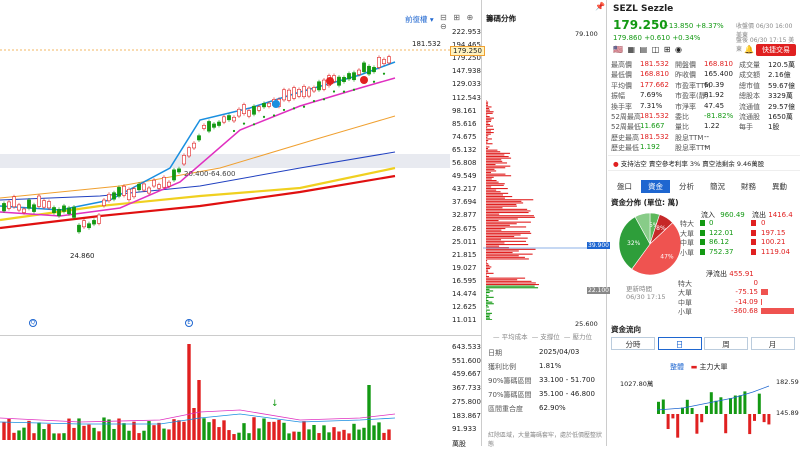 This screenshot has height=449, width=800. Describe the element at coordinates (464, 176) in the screenshot. I see `price-tick: 49.549` at that location.